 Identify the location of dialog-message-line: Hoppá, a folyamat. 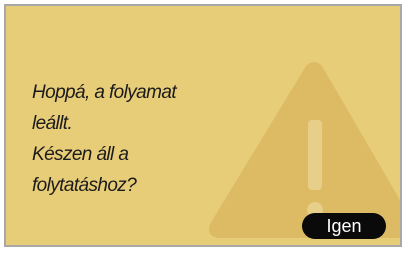
(104, 92).